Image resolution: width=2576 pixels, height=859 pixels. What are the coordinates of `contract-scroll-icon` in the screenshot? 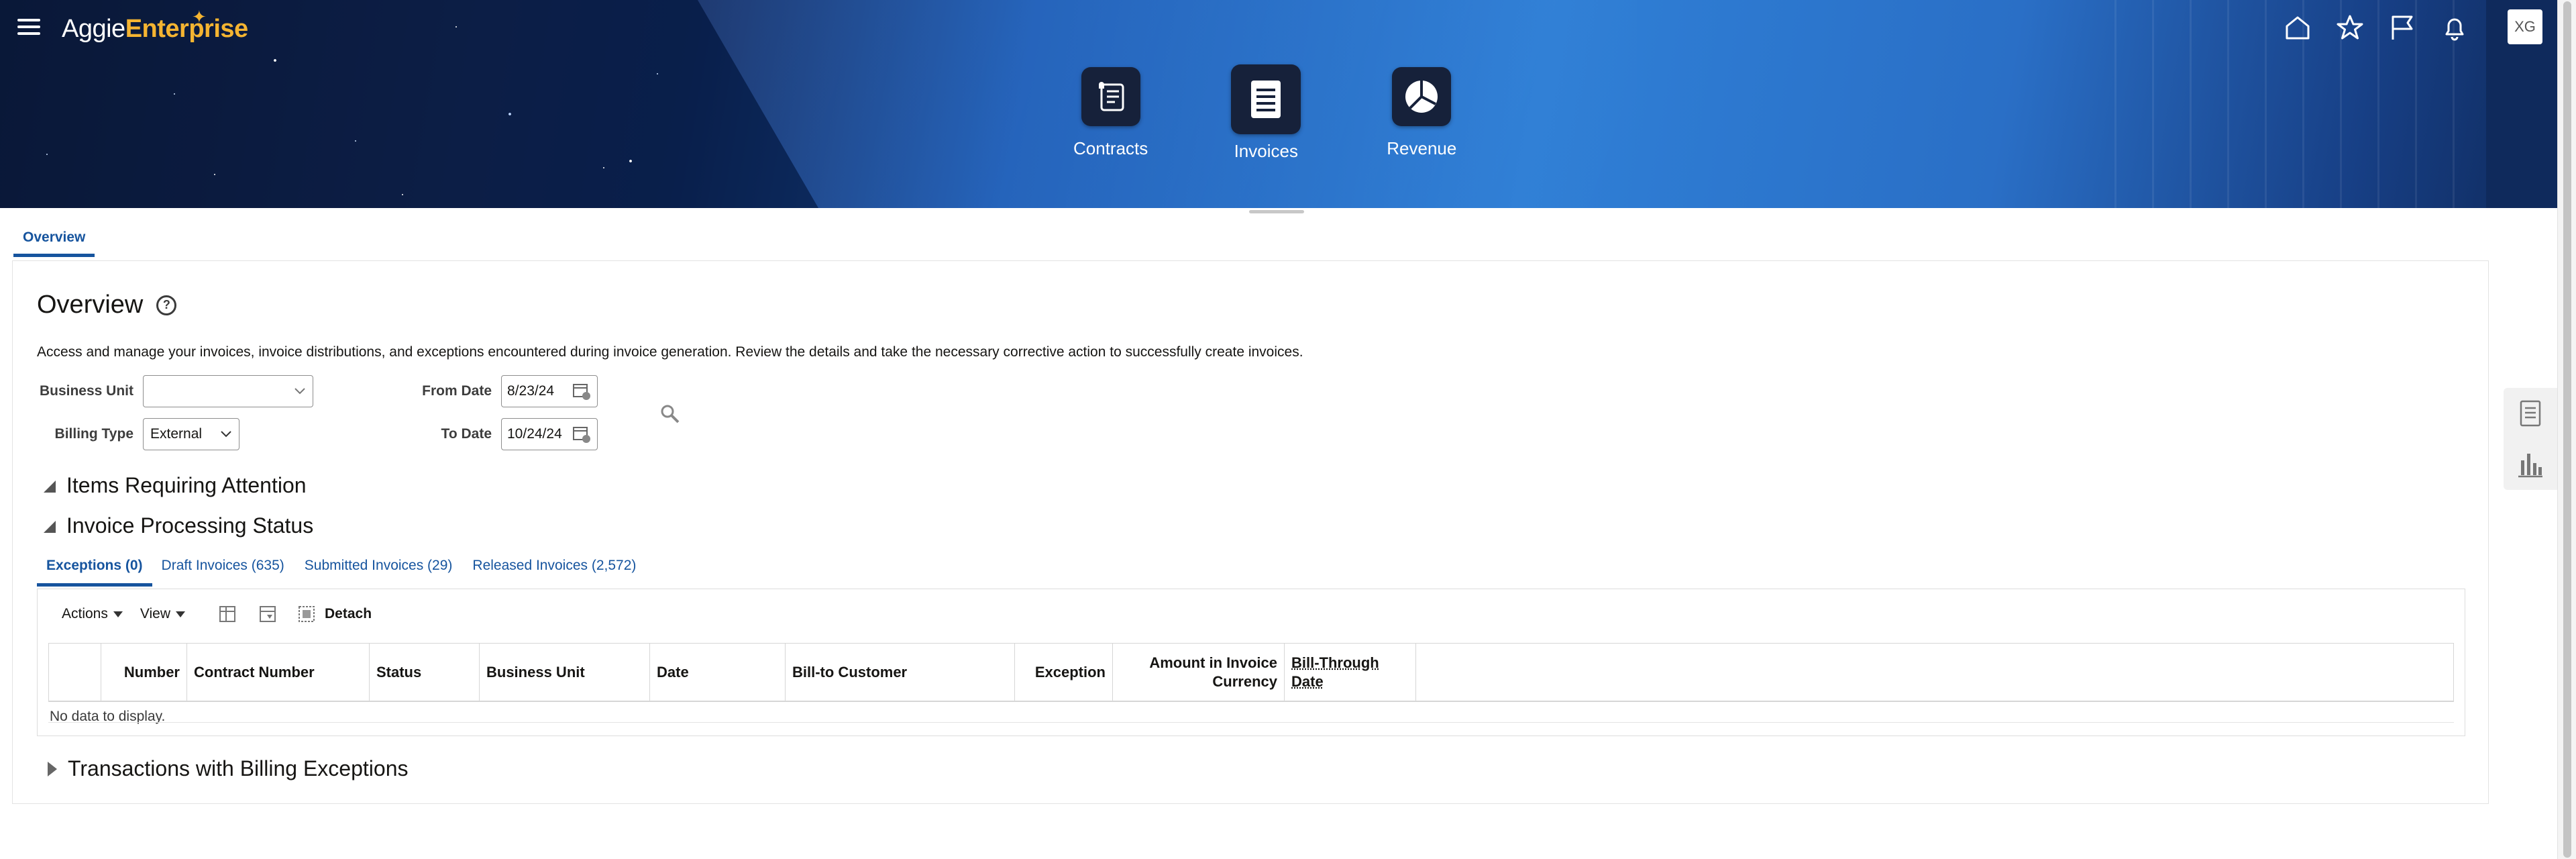 It's located at (1110, 96).